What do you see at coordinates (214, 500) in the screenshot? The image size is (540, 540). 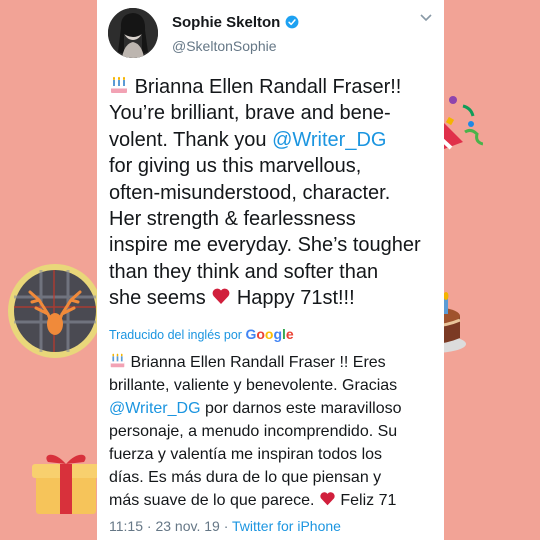 I see `line-text: más suave de lo que parece.` at bounding box center [214, 500].